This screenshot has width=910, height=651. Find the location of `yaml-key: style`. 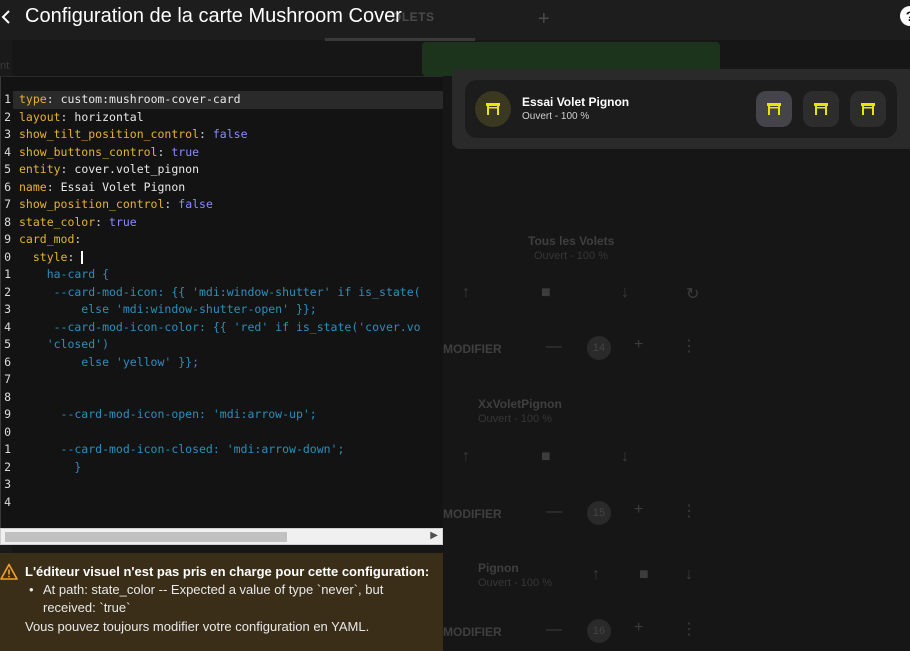

yaml-key: style is located at coordinates (43, 256).